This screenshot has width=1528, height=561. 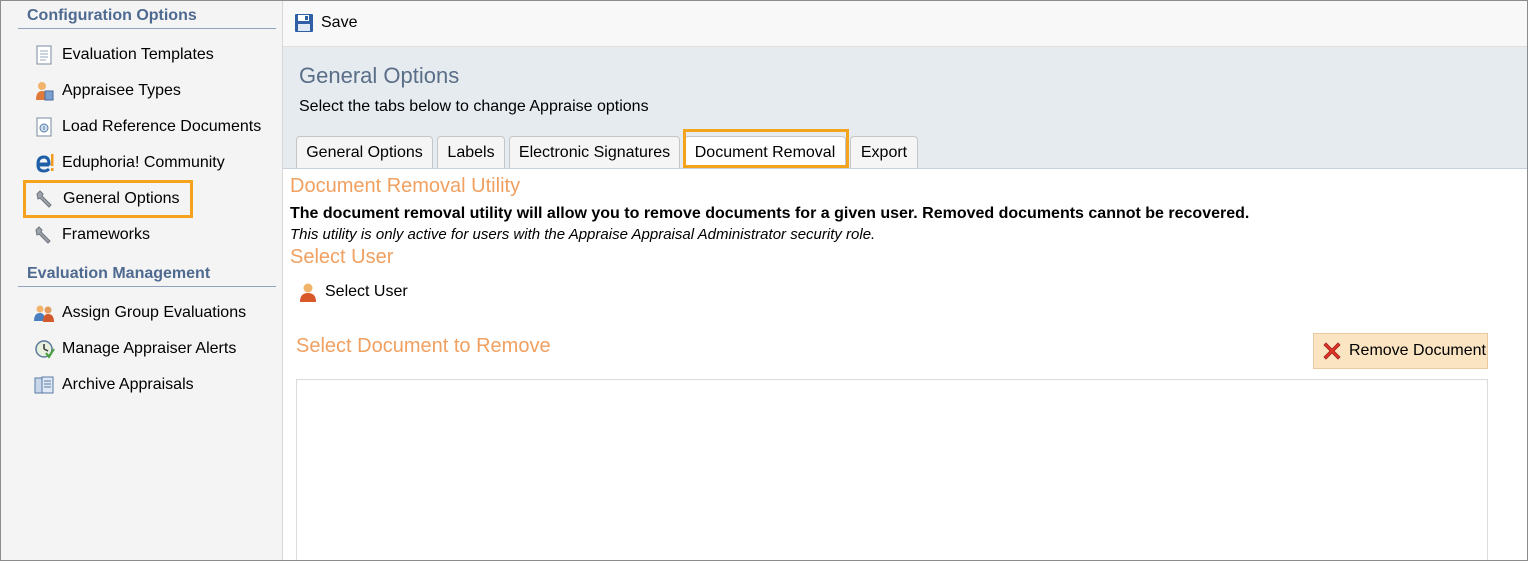 I want to click on tab-electronic-signatures: Electronic Signatures, so click(x=594, y=152).